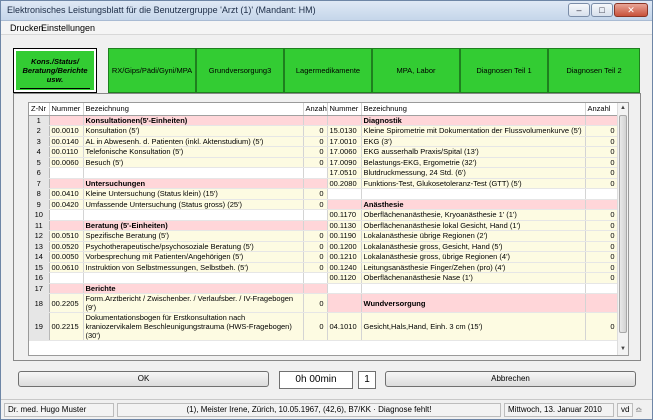  What do you see at coordinates (39, 109) in the screenshot?
I see `col-zn: Z-Nr` at bounding box center [39, 109].